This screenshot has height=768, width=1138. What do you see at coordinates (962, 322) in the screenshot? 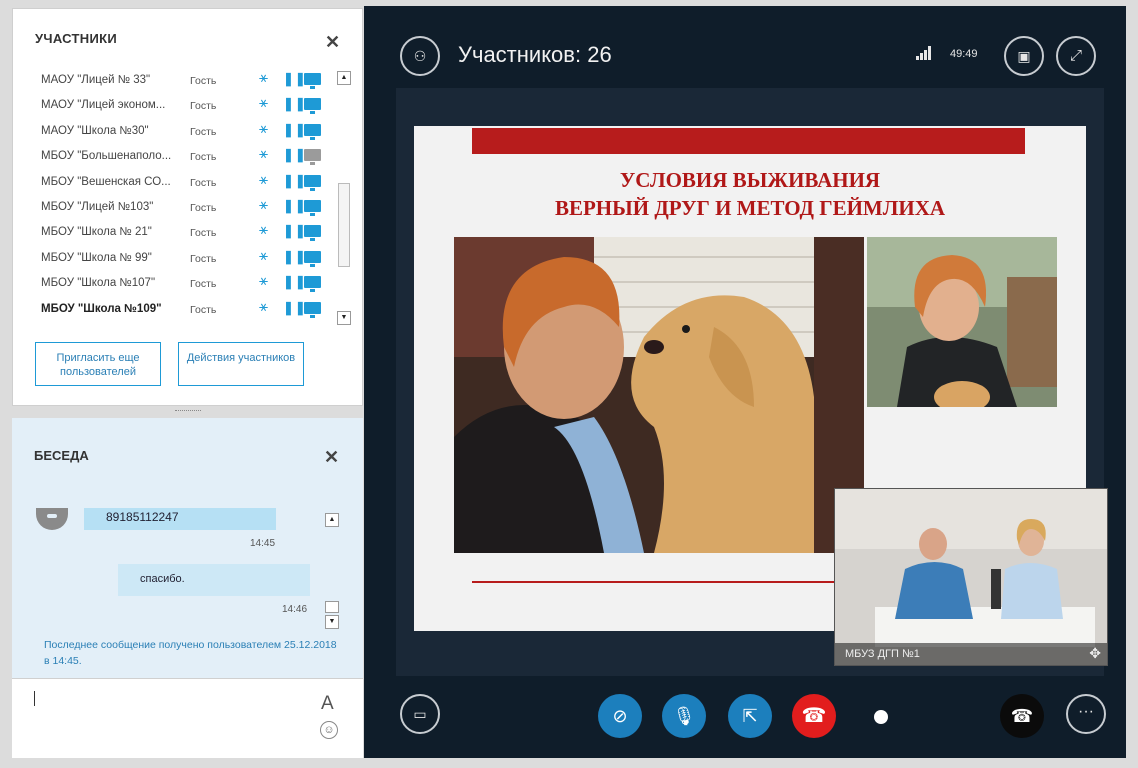
I see `slide-photo-woman-sitting` at bounding box center [962, 322].